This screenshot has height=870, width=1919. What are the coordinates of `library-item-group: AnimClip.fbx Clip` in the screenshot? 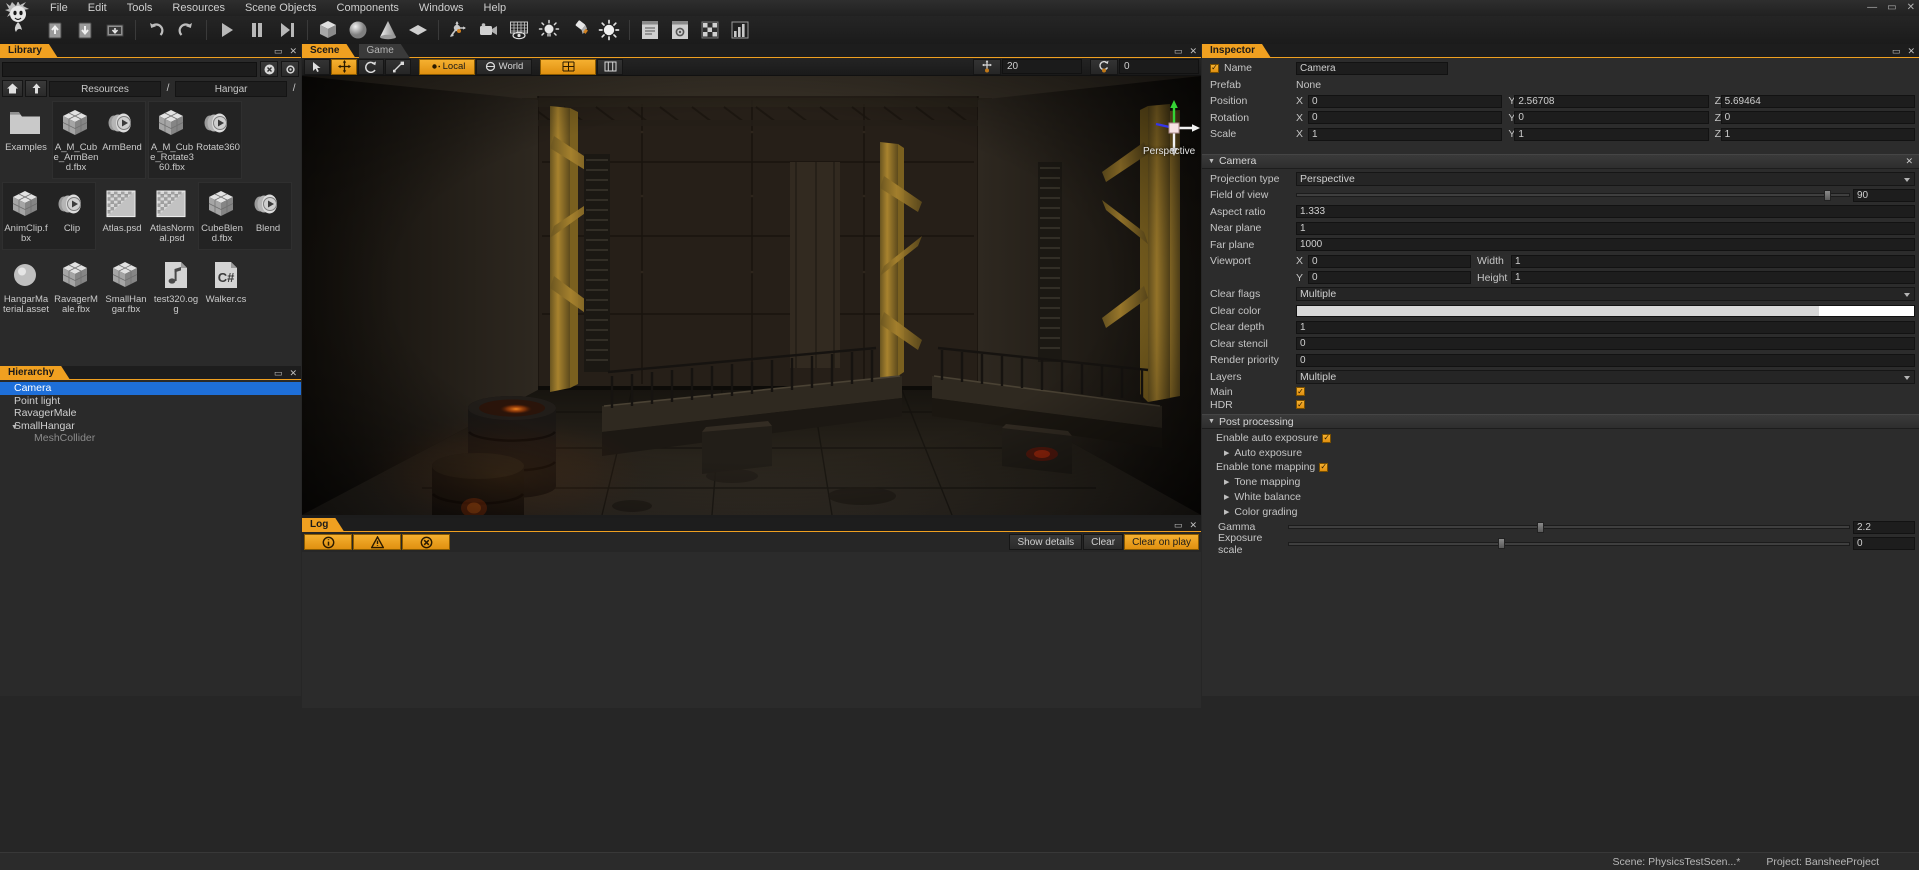 It's located at (49, 216).